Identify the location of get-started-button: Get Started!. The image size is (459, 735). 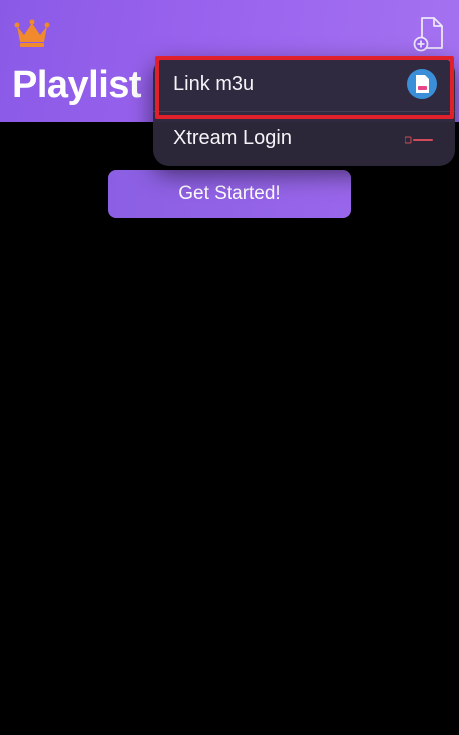
(229, 194).